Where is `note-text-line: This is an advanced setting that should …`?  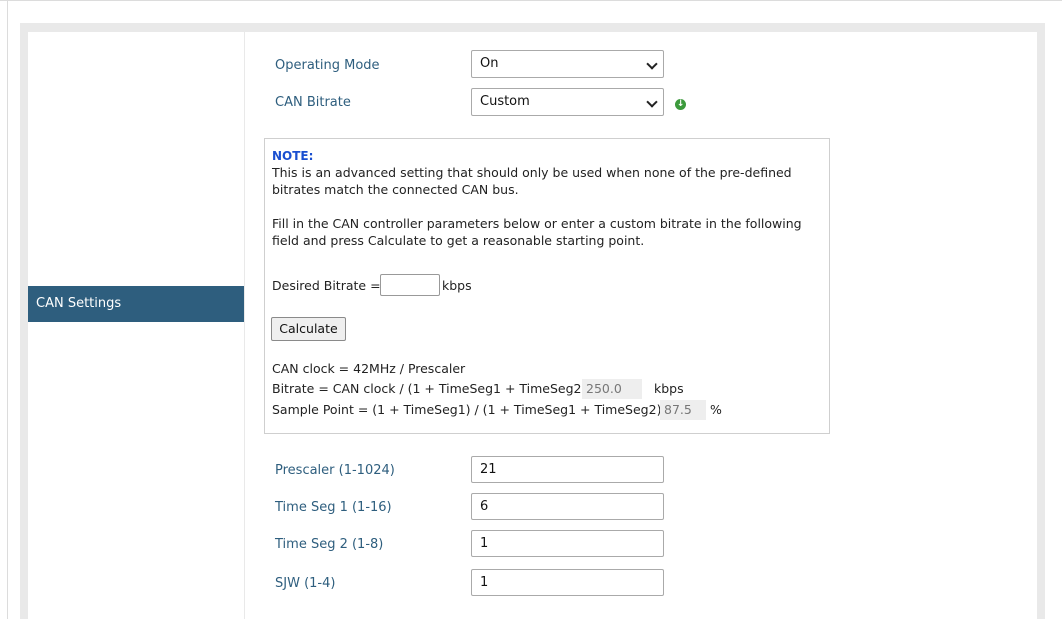
note-text-line: This is an advanced setting that should … is located at coordinates (532, 172).